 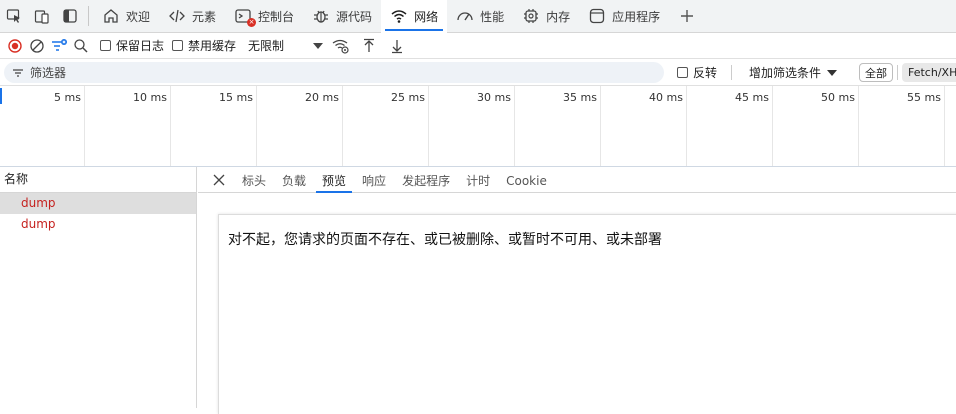 What do you see at coordinates (816, 126) in the screenshot?
I see `timeline-tick: 50 ms` at bounding box center [816, 126].